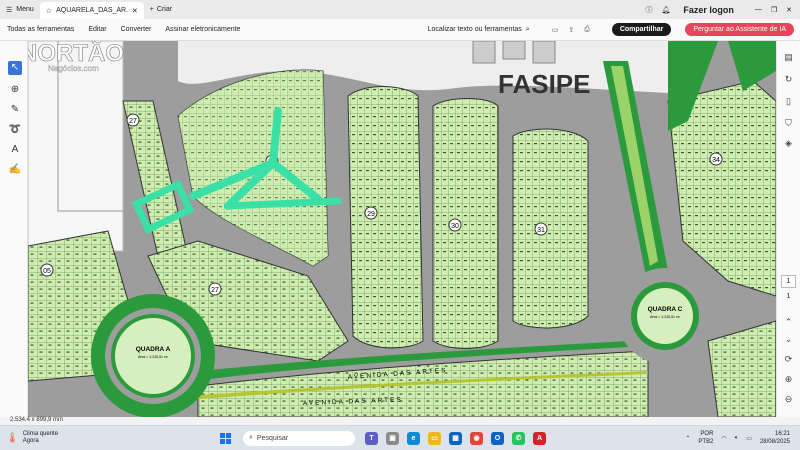 This screenshot has width=800, height=450. What do you see at coordinates (15, 170) in the screenshot?
I see `fill-sign-icon: ✍` at bounding box center [15, 170].